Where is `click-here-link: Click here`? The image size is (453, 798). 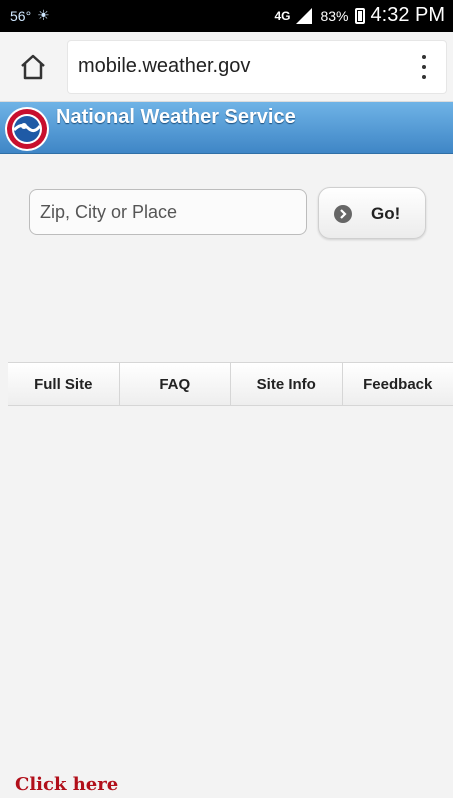 click-here-link: Click here is located at coordinates (66, 784).